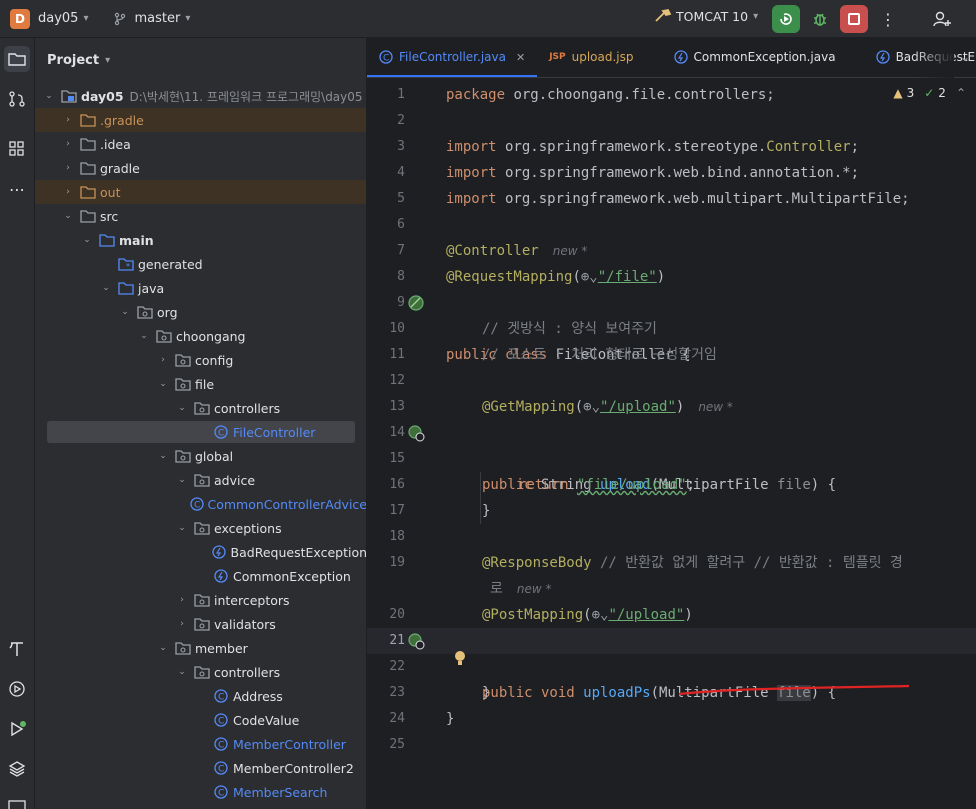  What do you see at coordinates (17, 729) in the screenshot?
I see `run-tool-button` at bounding box center [17, 729].